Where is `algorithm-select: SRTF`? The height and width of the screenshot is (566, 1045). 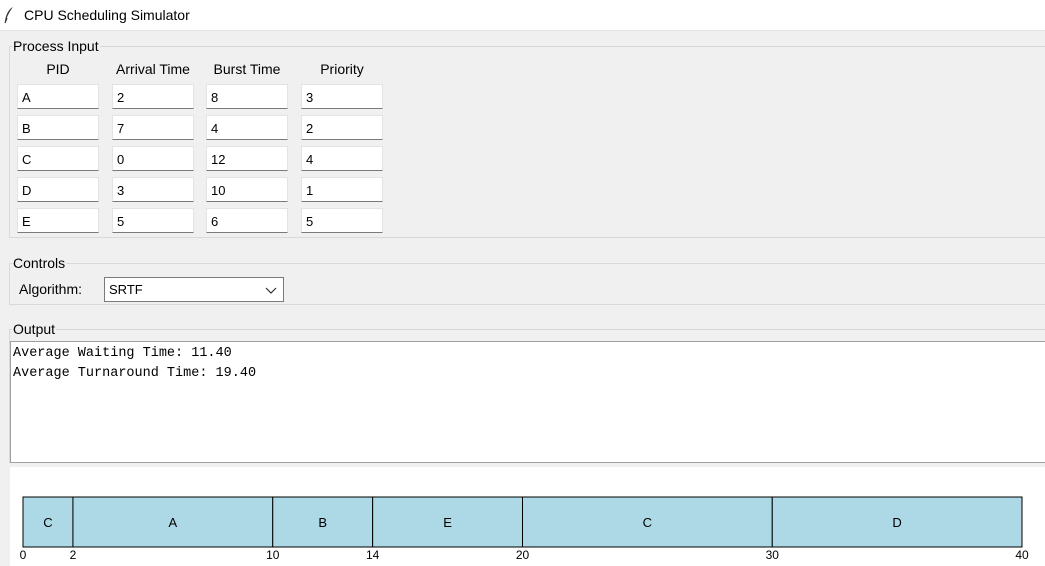 algorithm-select: SRTF is located at coordinates (194, 289).